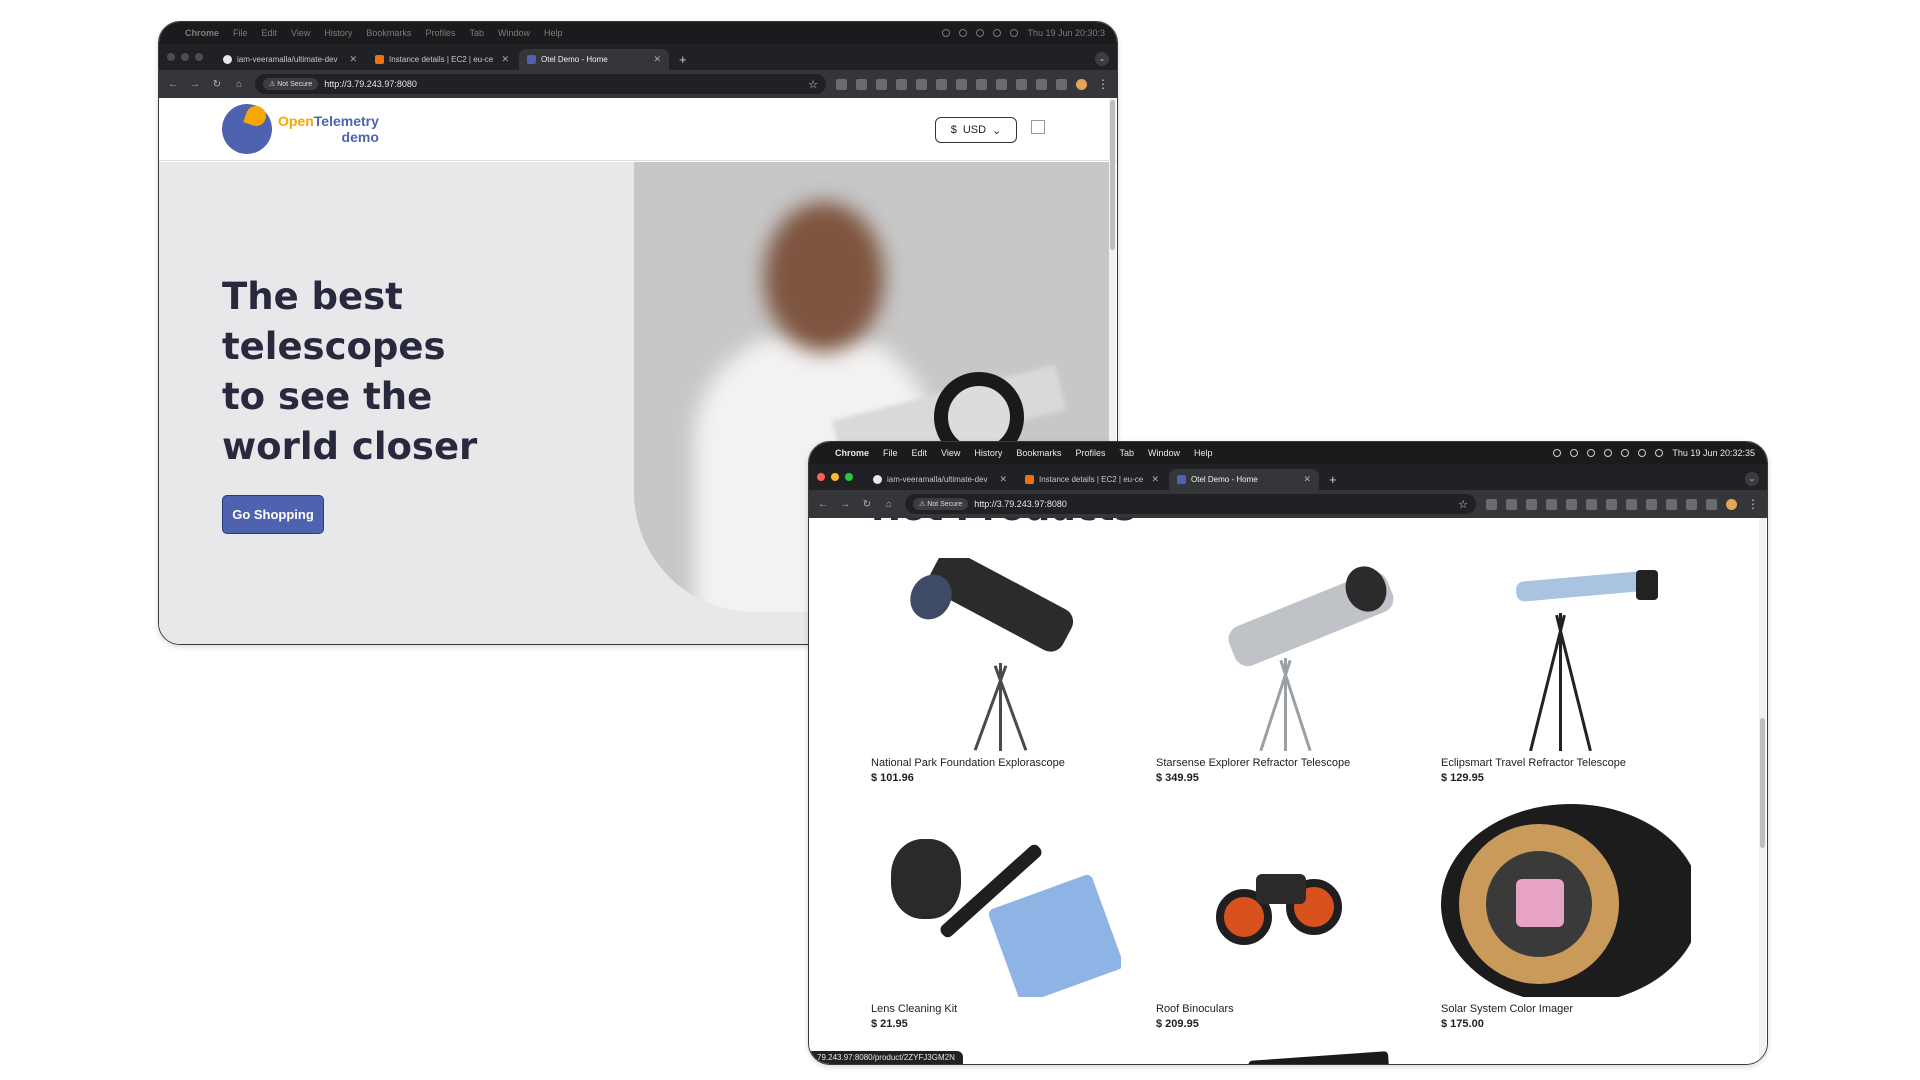  I want to click on menu-profiles: Profiles, so click(1090, 453).